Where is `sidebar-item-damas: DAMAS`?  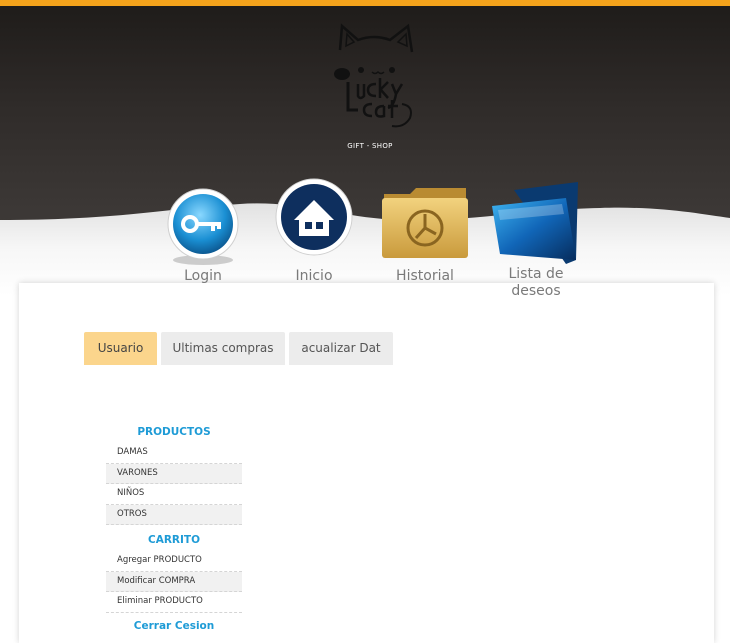
sidebar-item-damas: DAMAS is located at coordinates (174, 453).